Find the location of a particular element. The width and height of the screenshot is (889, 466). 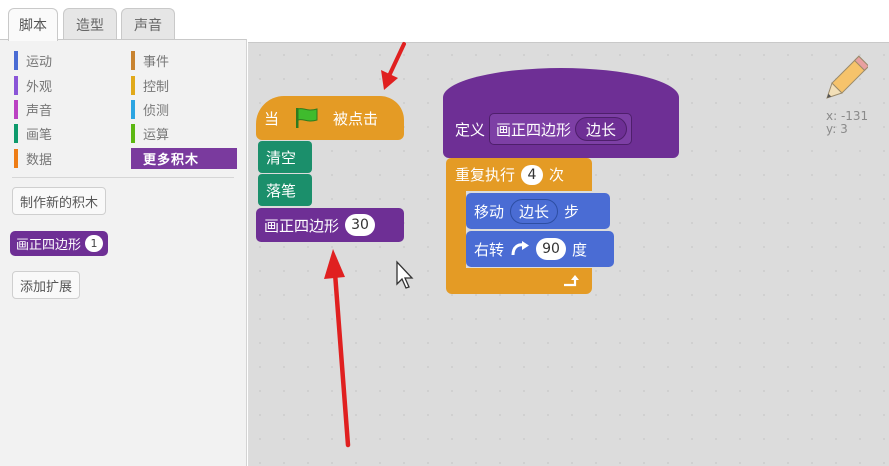

procedure-name: 画正四边形 is located at coordinates (534, 129).